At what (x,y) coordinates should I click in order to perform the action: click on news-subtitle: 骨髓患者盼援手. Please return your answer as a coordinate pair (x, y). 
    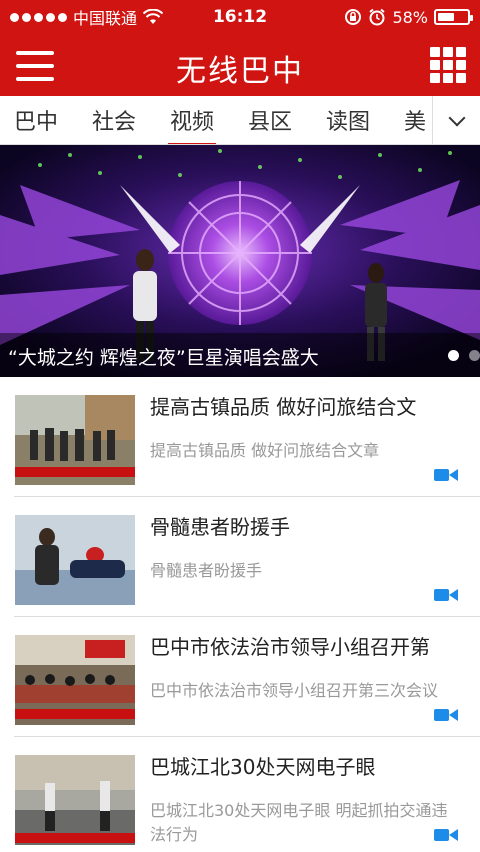
    Looking at the image, I should click on (206, 570).